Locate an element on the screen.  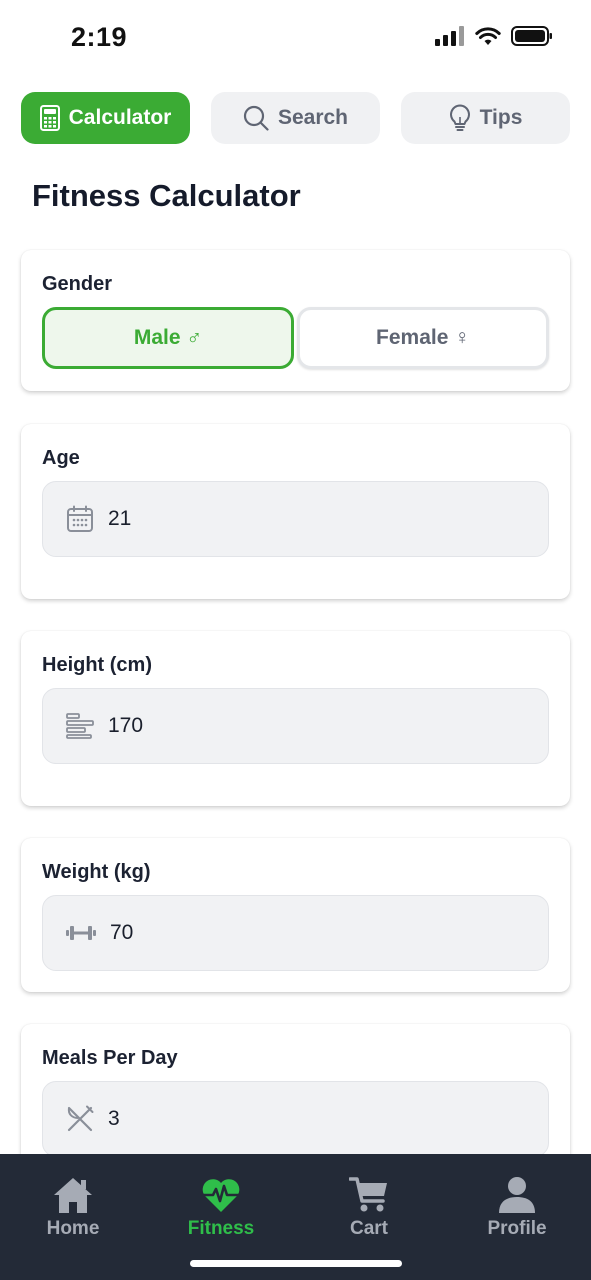
home-indicator is located at coordinates (296, 1263).